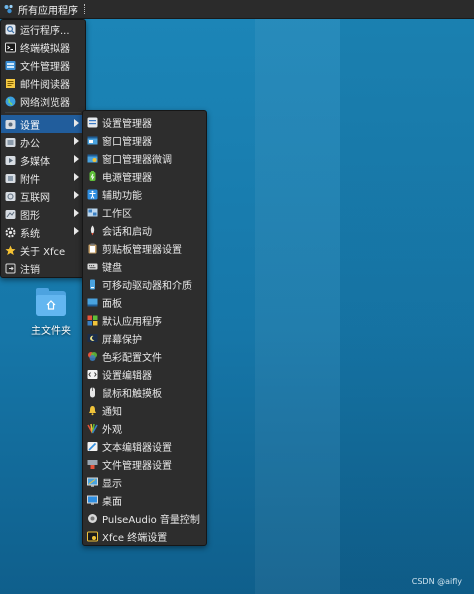 This screenshot has height=594, width=474. Describe the element at coordinates (51, 302) in the screenshot. I see `folder-home-icon` at that location.